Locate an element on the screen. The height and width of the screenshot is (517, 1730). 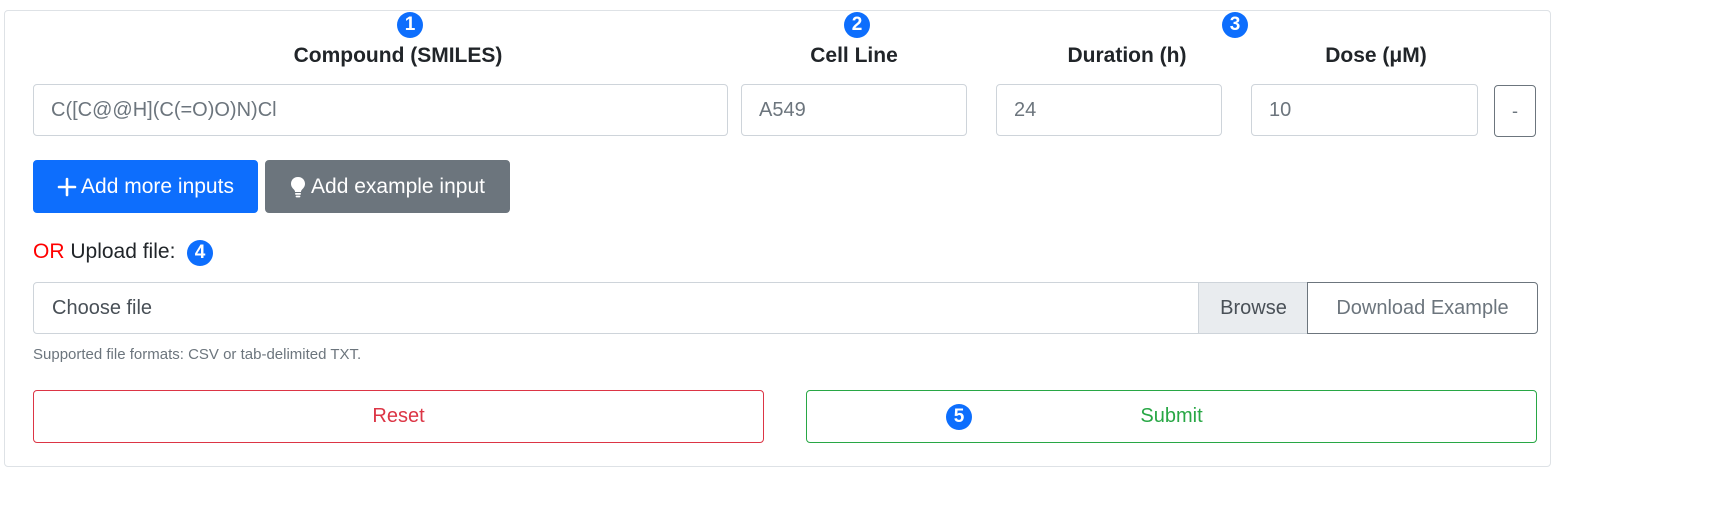
step-badge-2: 2 is located at coordinates (857, 25).